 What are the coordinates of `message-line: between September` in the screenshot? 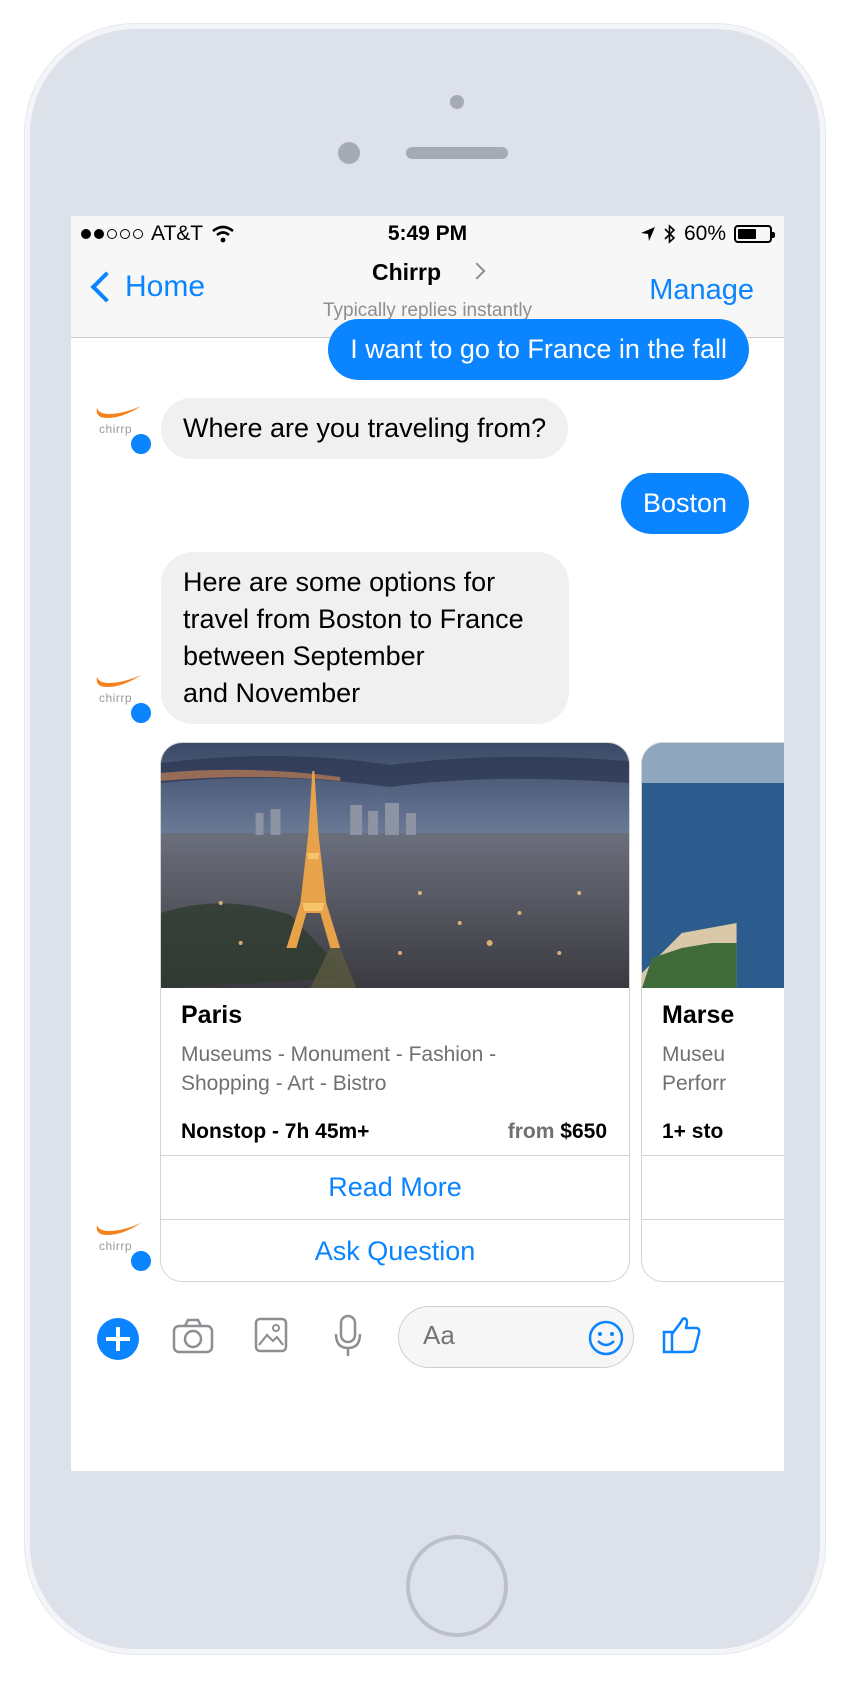 It's located at (304, 656).